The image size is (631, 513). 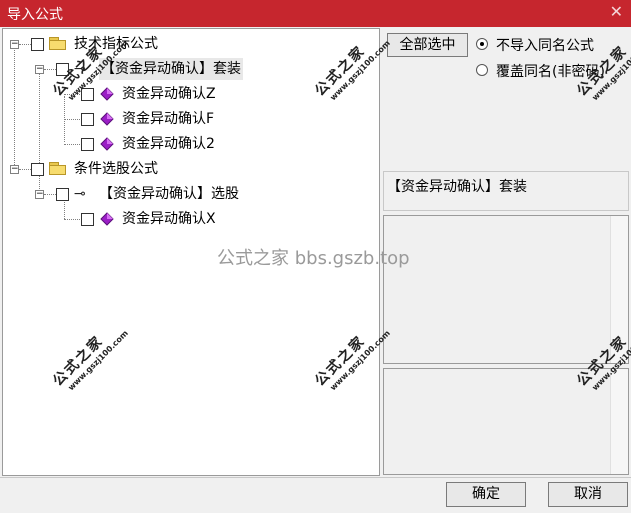 What do you see at coordinates (550, 71) in the screenshot?
I see `radio-overwrite-label: 覆盖同名(非密码)` at bounding box center [550, 71].